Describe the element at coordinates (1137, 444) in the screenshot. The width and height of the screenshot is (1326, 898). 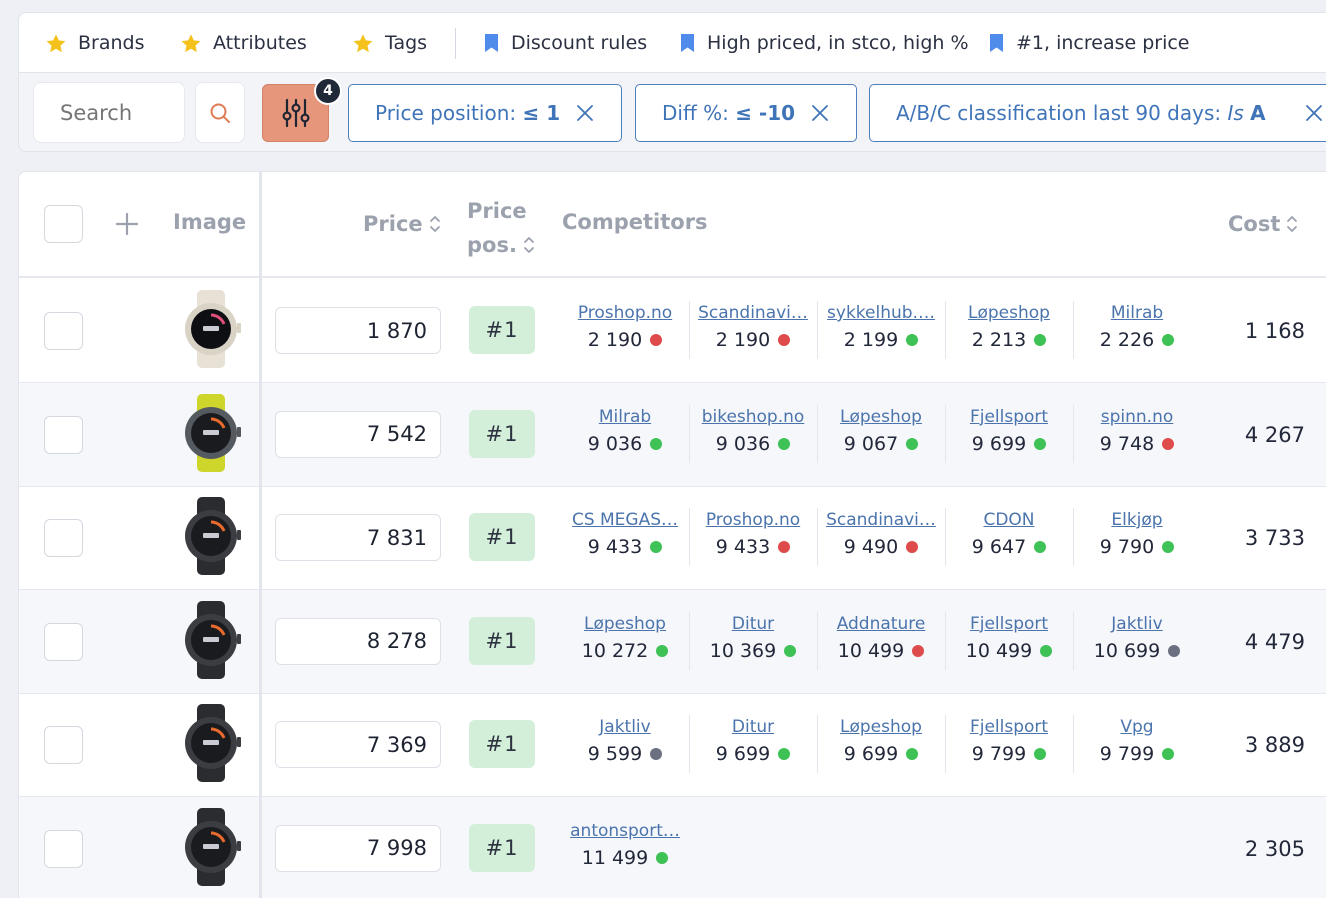
I see `competitor-price: 9 748` at that location.